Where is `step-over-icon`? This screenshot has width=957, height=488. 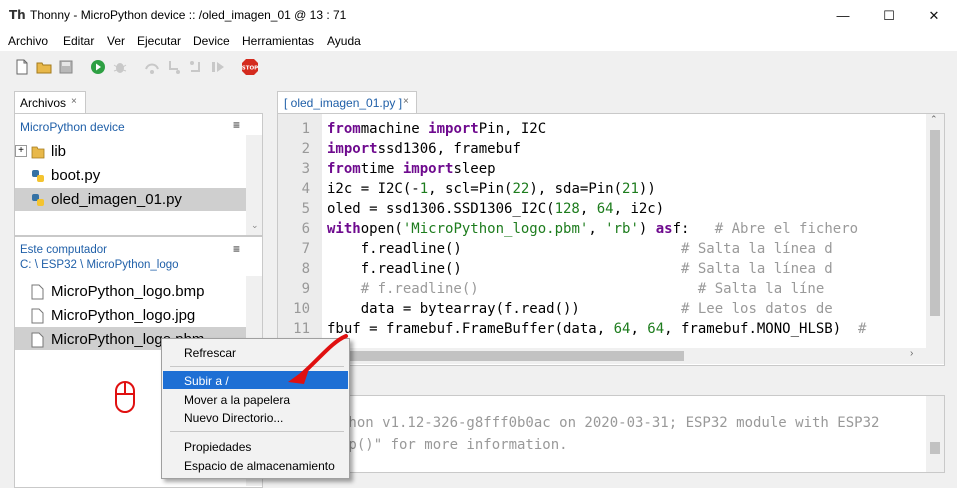 step-over-icon is located at coordinates (152, 67).